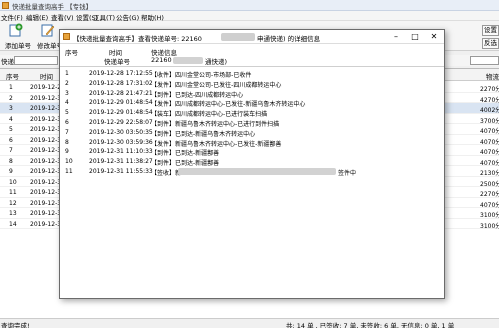 The width and height of the screenshot is (499, 328). I want to click on row-no: 9, so click(11, 171).